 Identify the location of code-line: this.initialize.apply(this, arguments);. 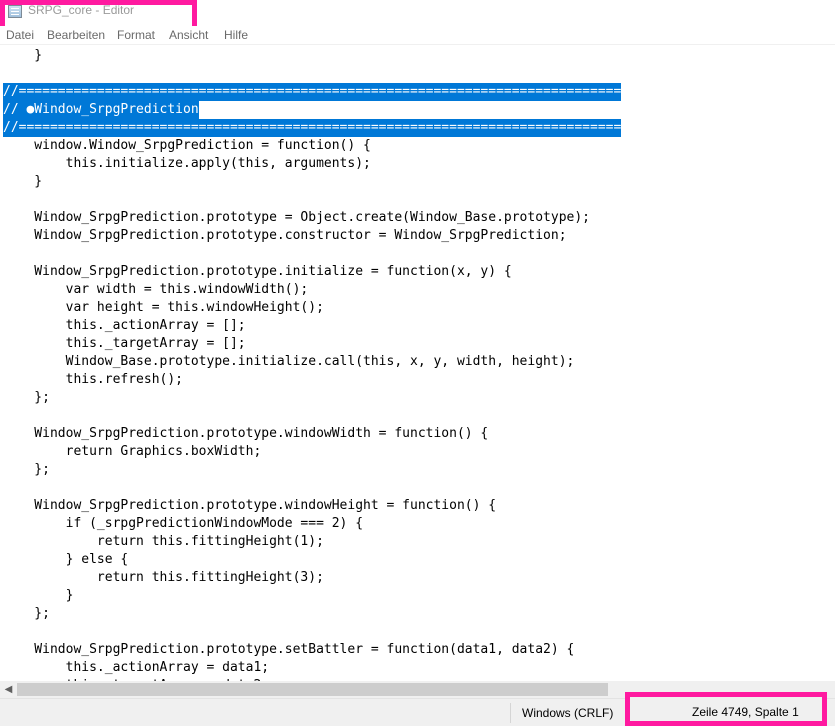
(187, 163).